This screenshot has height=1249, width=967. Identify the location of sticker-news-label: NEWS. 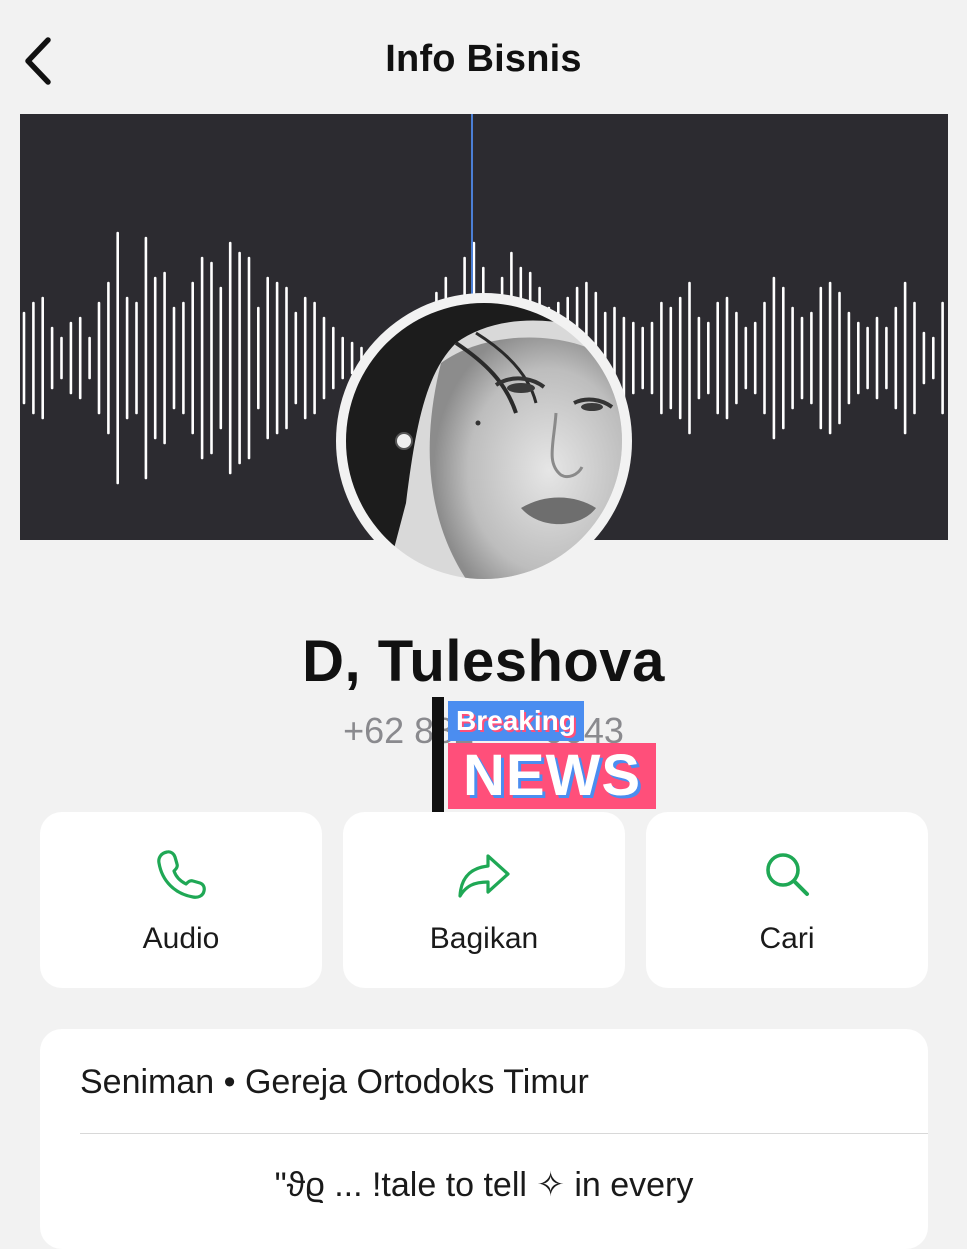
(552, 776).